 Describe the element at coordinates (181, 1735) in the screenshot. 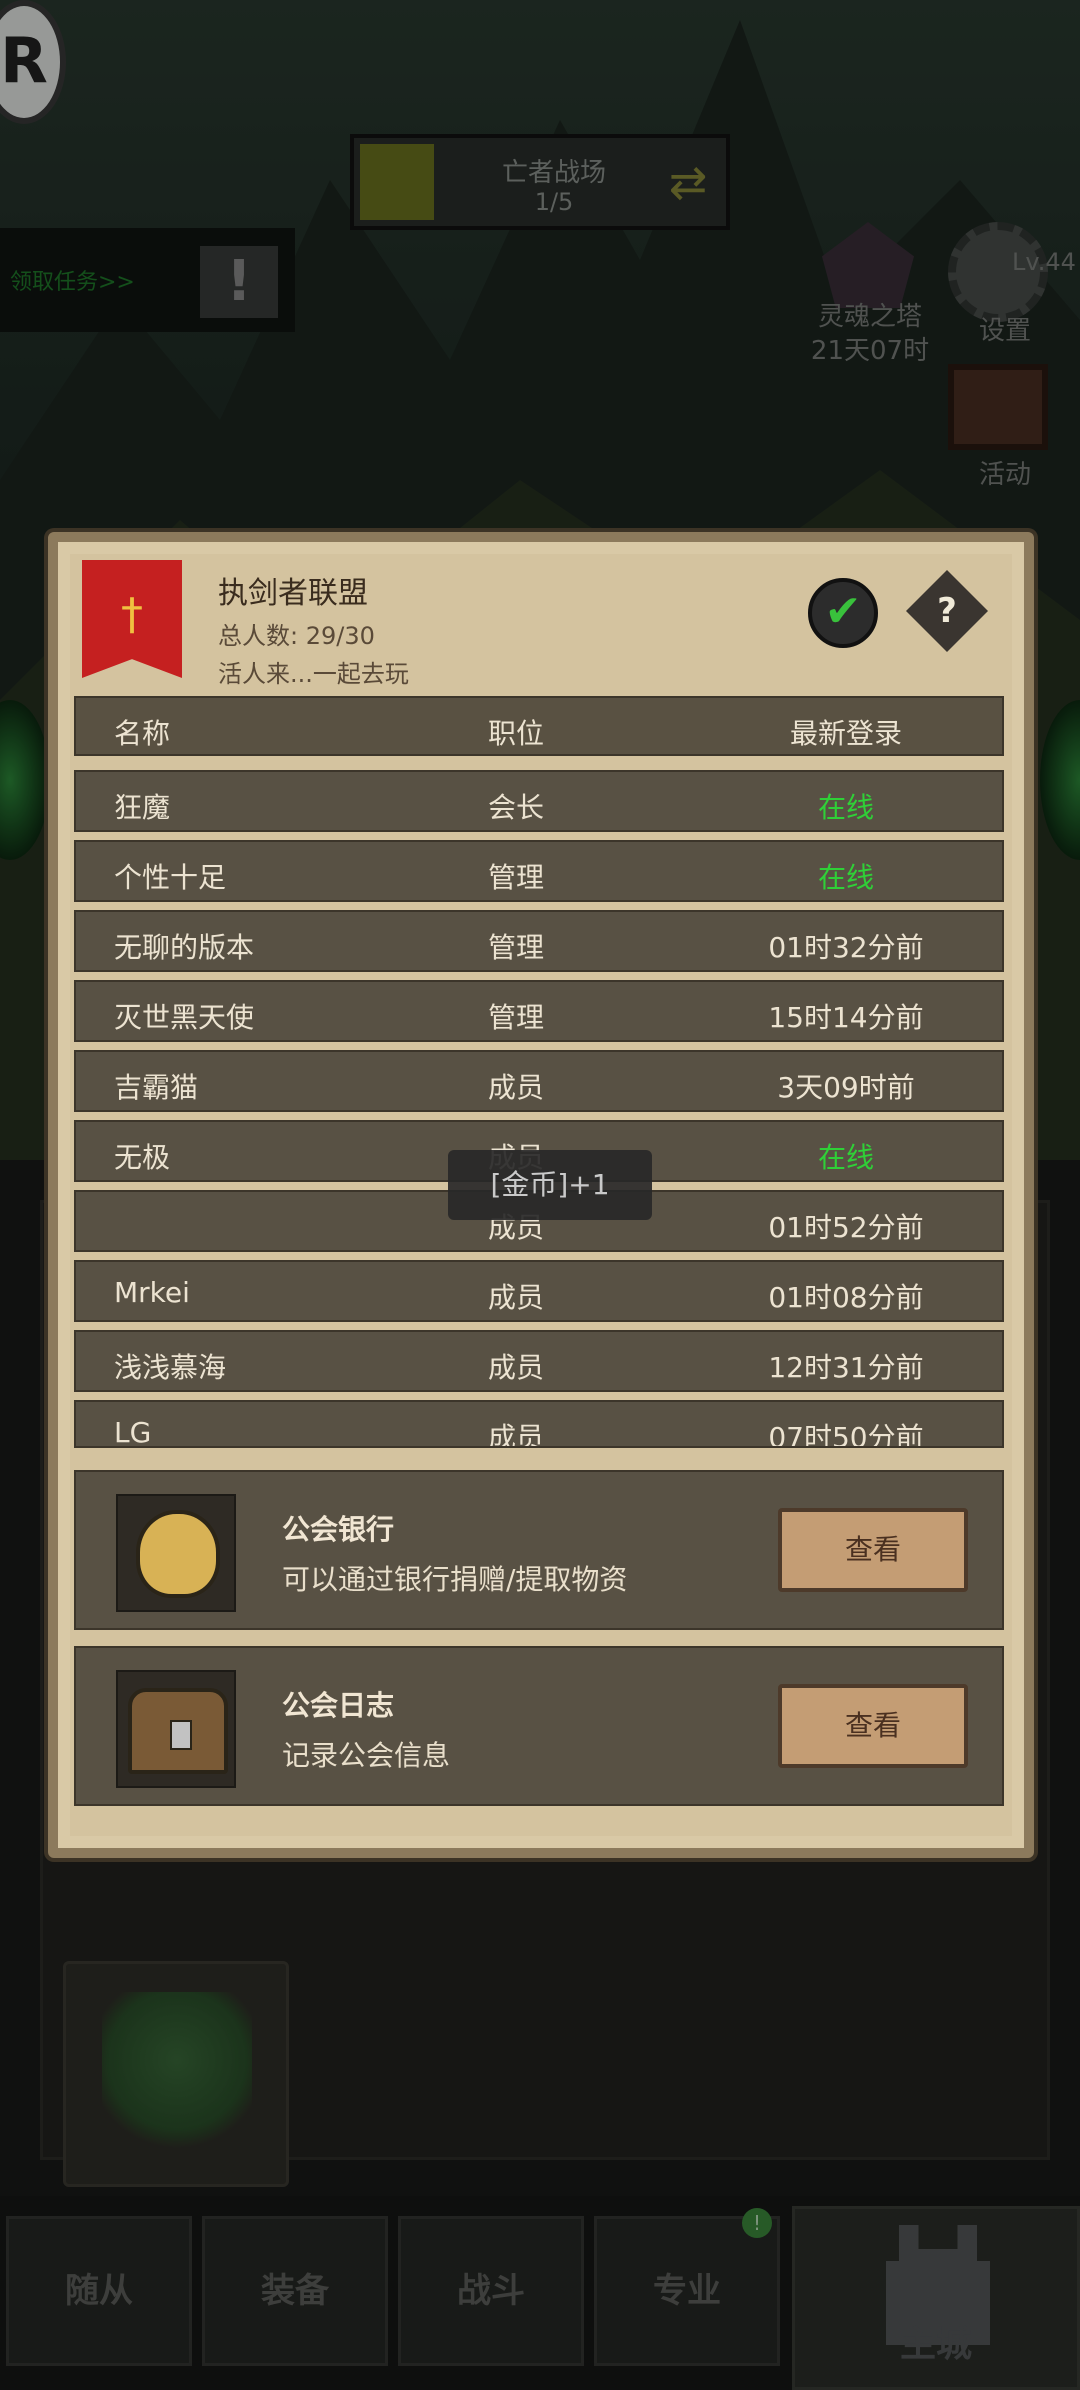

I see `lock-icon` at that location.